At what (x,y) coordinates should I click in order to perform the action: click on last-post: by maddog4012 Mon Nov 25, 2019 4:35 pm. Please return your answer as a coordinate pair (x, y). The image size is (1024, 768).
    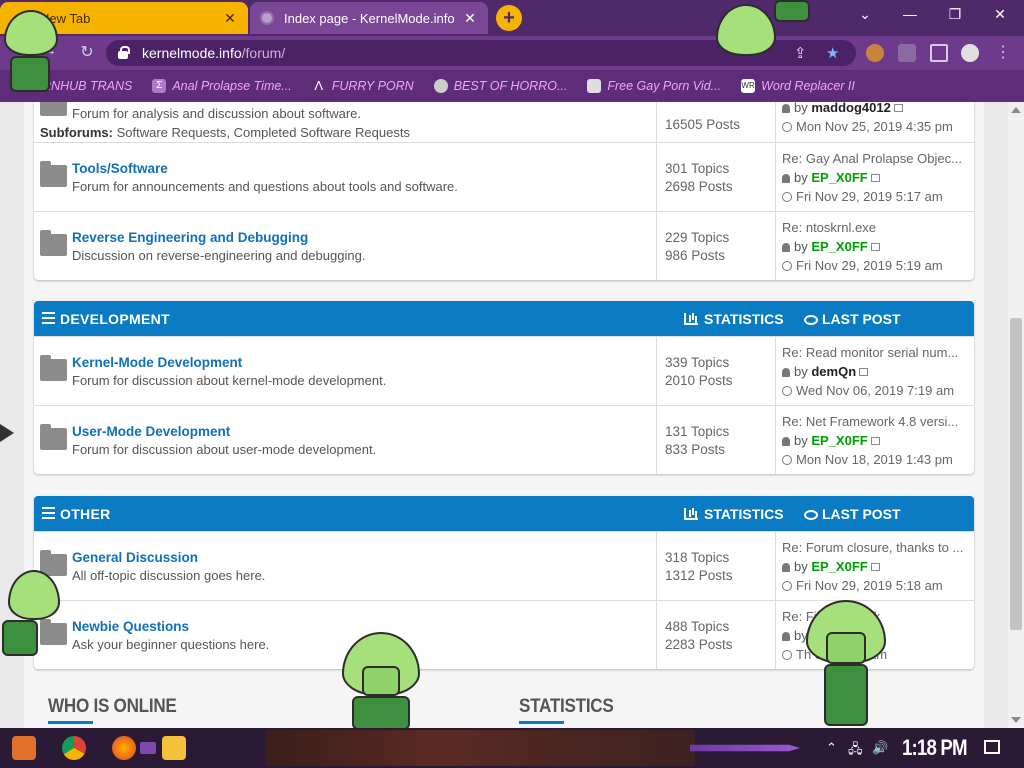
    Looking at the image, I should click on (878, 122).